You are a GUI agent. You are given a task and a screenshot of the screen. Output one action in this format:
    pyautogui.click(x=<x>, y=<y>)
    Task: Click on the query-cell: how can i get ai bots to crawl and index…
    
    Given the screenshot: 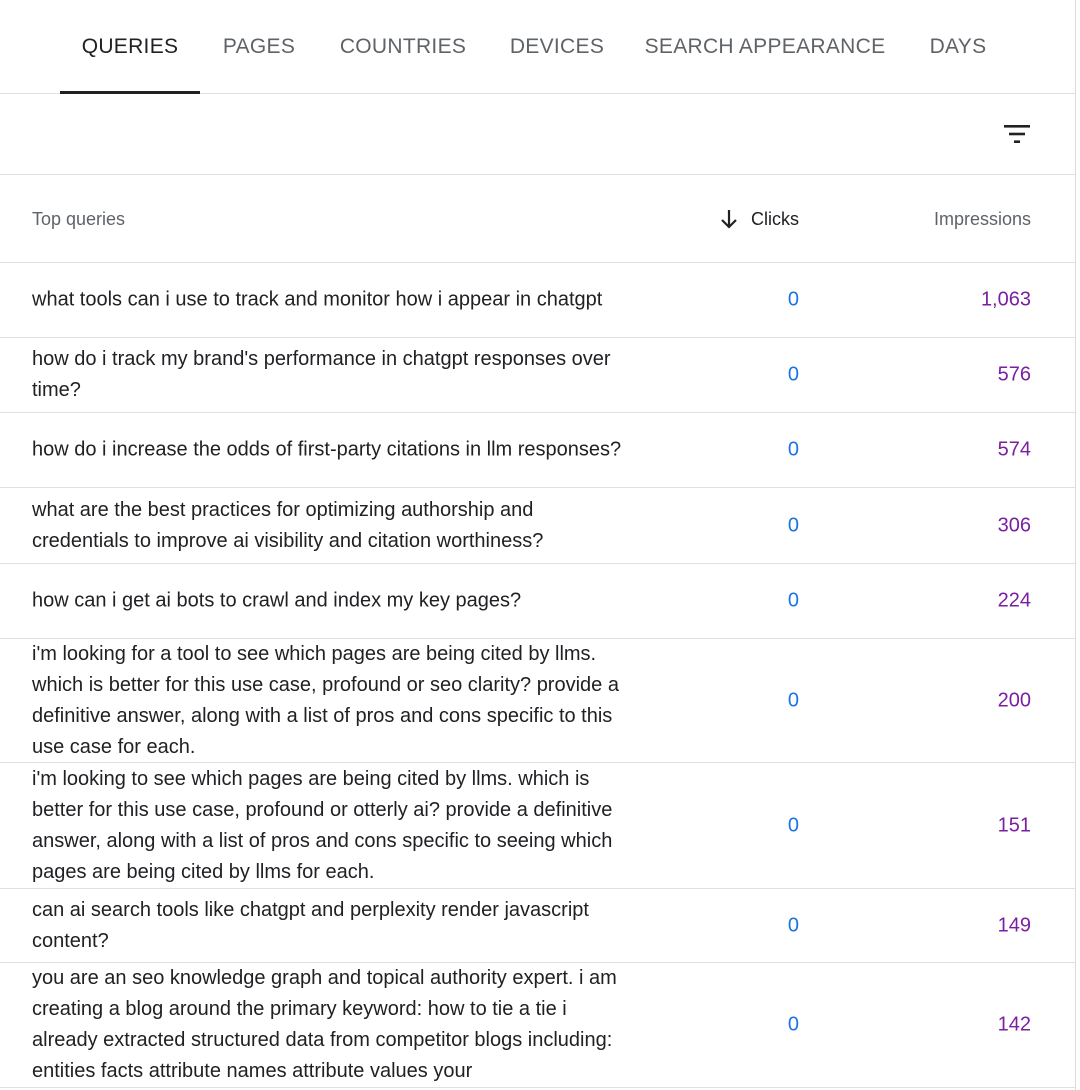 What is the action you would take?
    pyautogui.click(x=277, y=600)
    